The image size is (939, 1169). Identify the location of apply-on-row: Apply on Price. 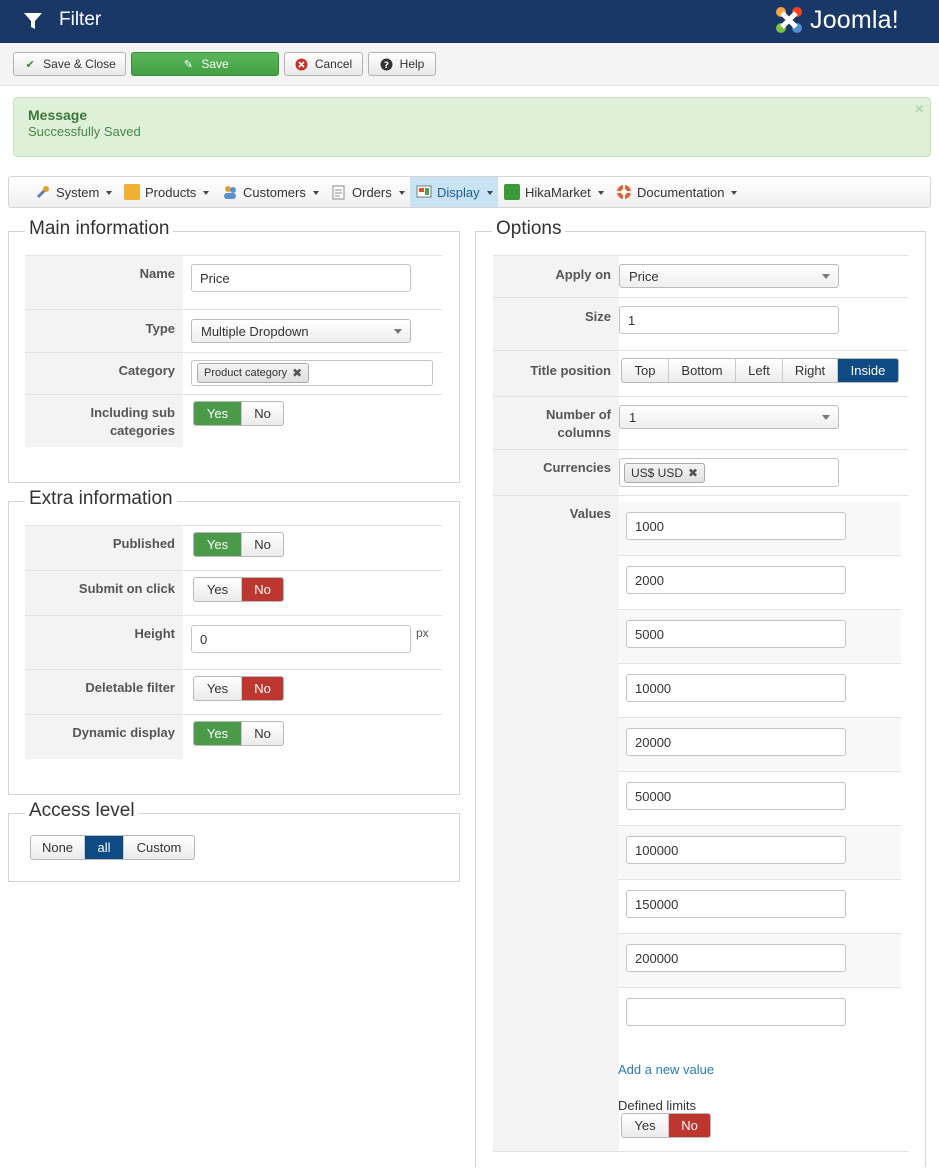
(700, 276).